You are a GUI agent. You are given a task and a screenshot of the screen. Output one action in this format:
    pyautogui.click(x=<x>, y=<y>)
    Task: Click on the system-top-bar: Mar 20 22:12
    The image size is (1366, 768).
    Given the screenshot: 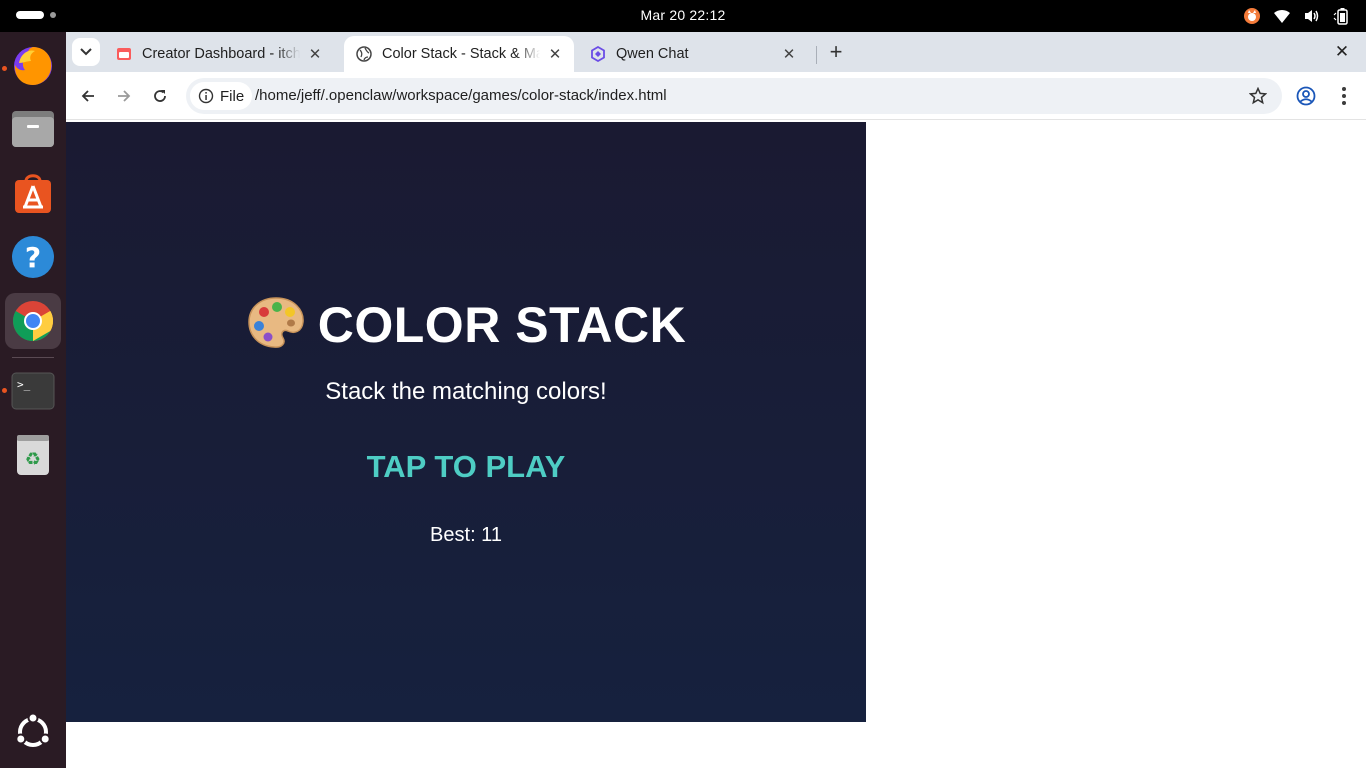 What is the action you would take?
    pyautogui.click(x=683, y=16)
    